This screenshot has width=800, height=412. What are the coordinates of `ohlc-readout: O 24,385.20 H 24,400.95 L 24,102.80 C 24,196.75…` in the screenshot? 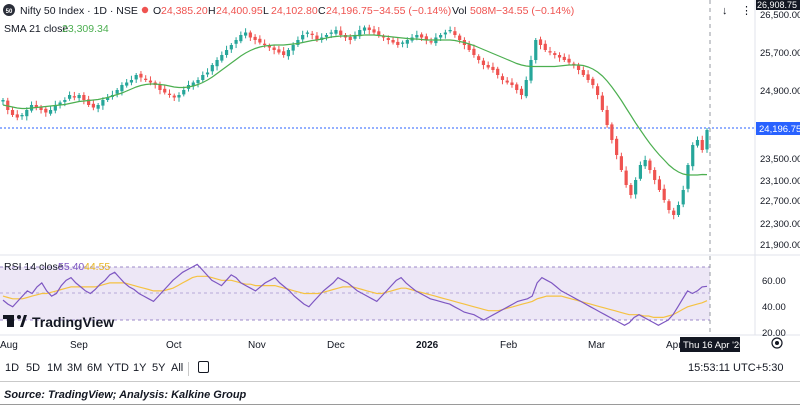 It's located at (363, 11).